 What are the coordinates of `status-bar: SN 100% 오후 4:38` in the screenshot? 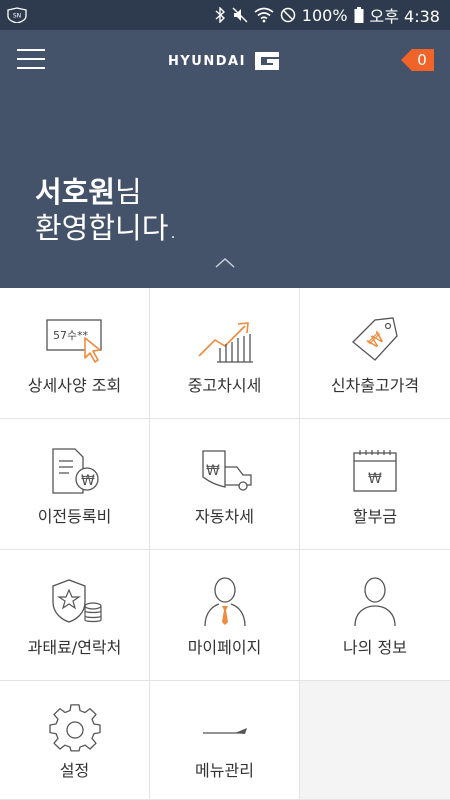 It's located at (225, 15).